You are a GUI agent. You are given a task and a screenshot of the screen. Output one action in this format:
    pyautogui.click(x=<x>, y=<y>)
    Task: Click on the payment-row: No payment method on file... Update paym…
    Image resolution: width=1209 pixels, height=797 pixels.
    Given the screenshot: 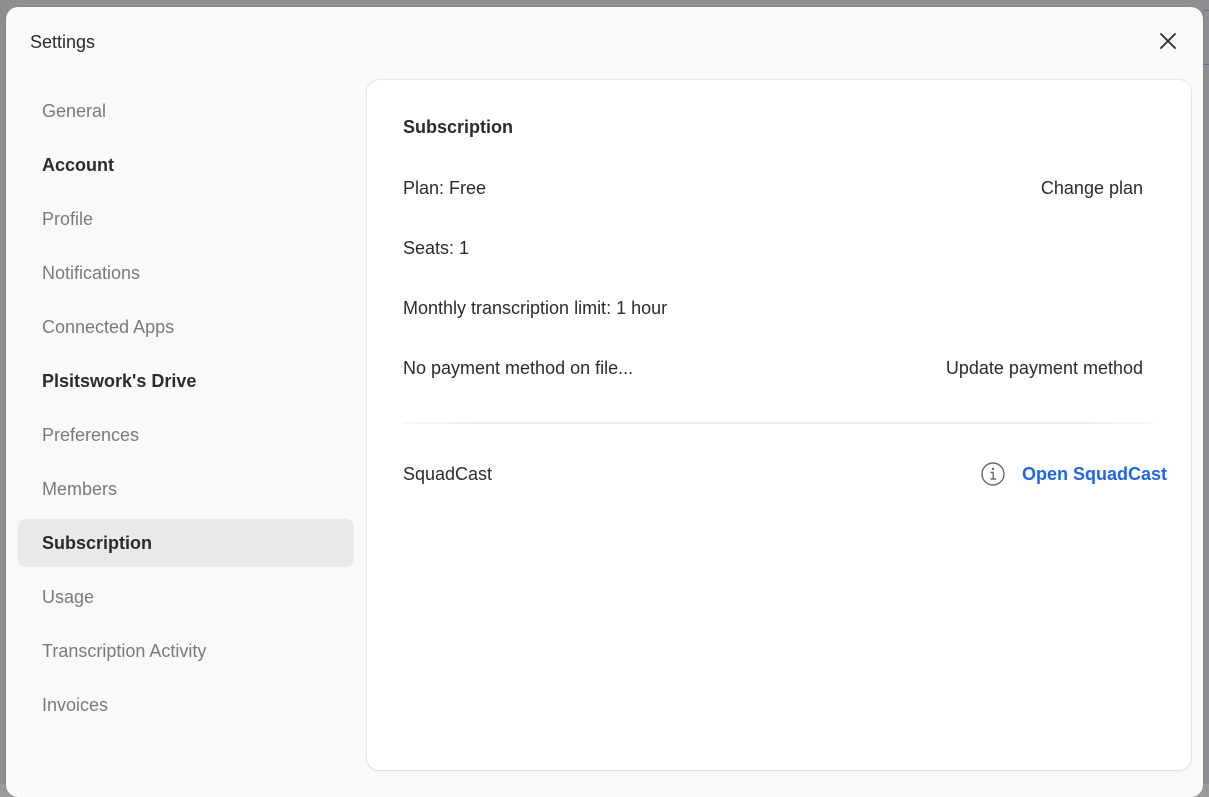 What is the action you would take?
    pyautogui.click(x=773, y=368)
    